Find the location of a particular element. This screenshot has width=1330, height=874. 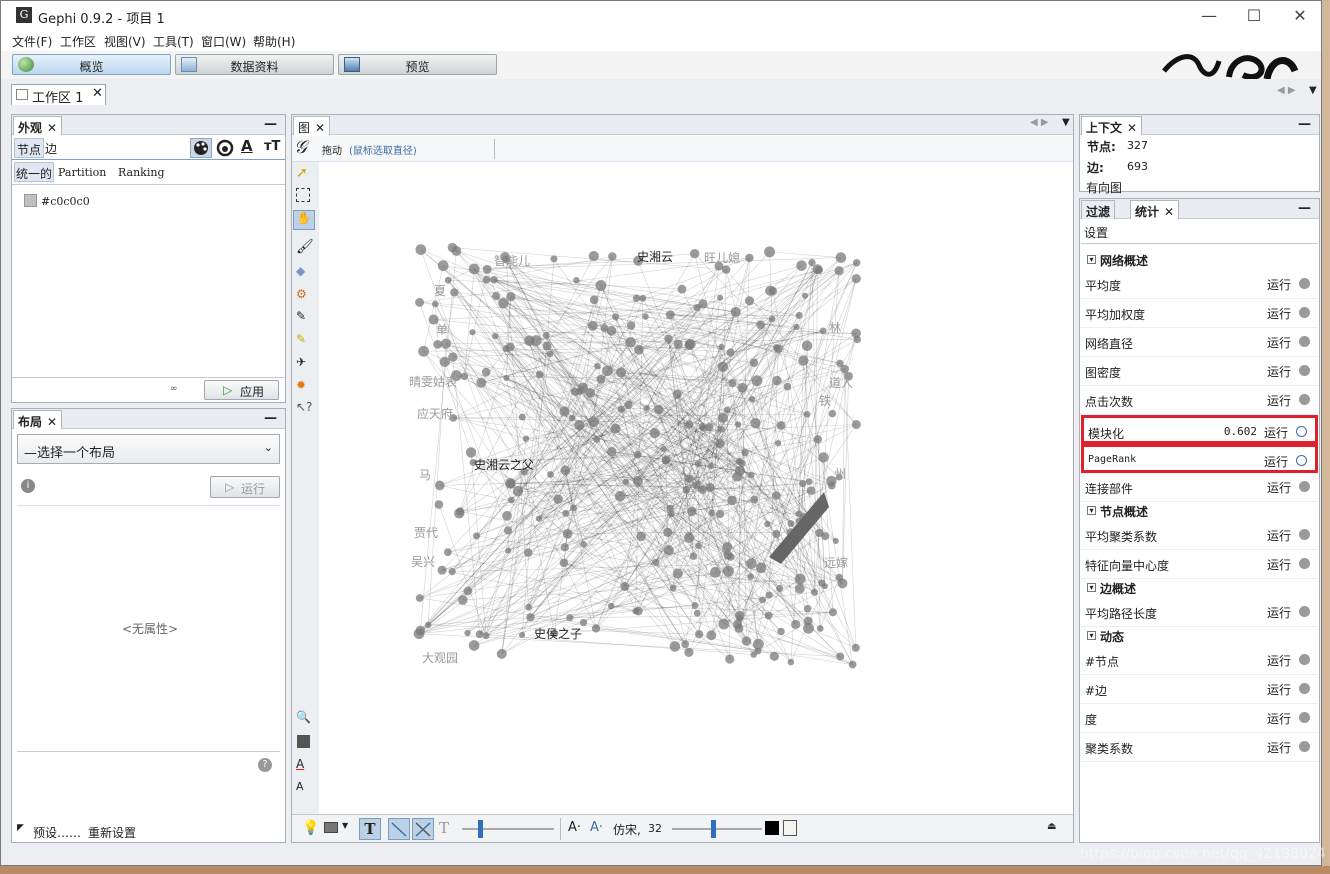

color-palette-icon is located at coordinates (201, 148).